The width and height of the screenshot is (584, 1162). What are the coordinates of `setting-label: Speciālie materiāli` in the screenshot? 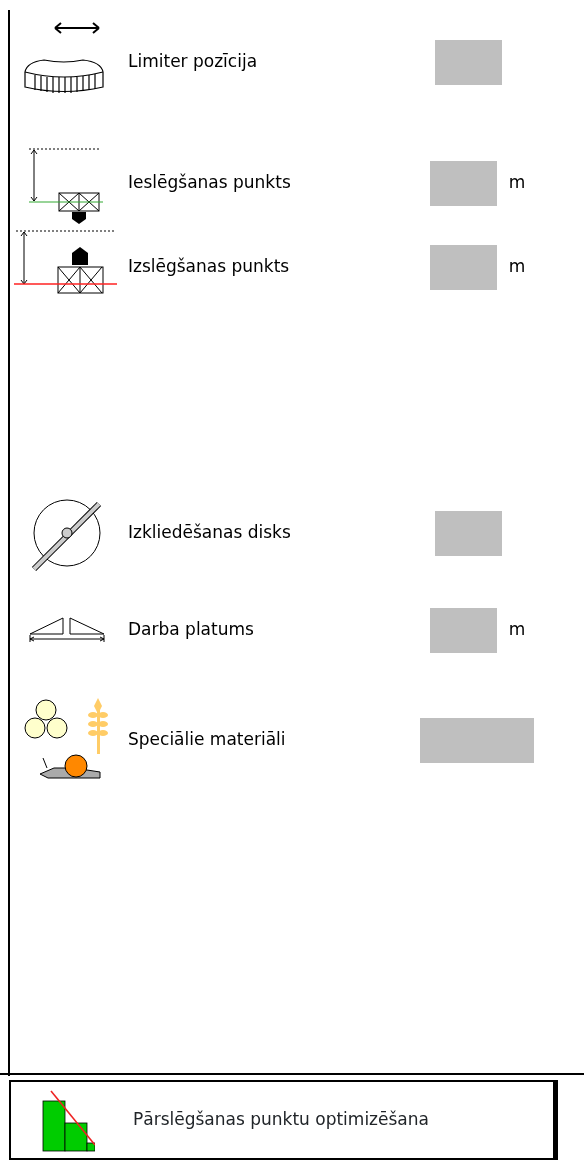 It's located at (207, 740).